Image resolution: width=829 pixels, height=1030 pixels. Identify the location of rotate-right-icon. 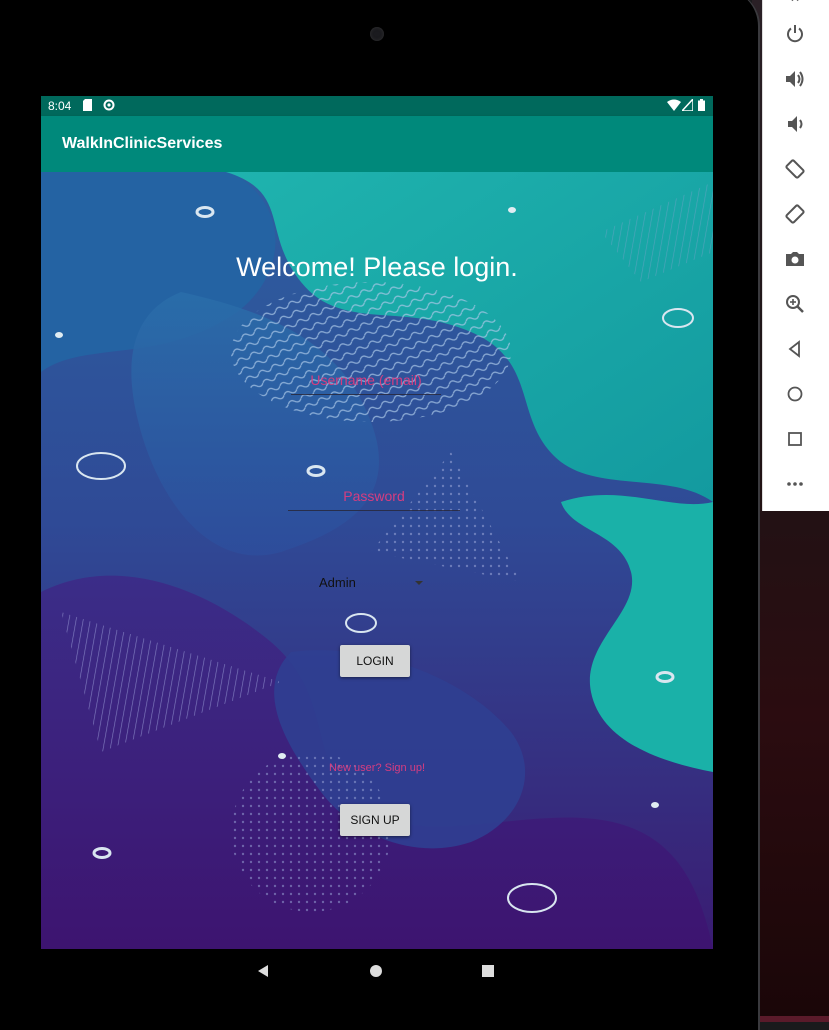
(795, 214).